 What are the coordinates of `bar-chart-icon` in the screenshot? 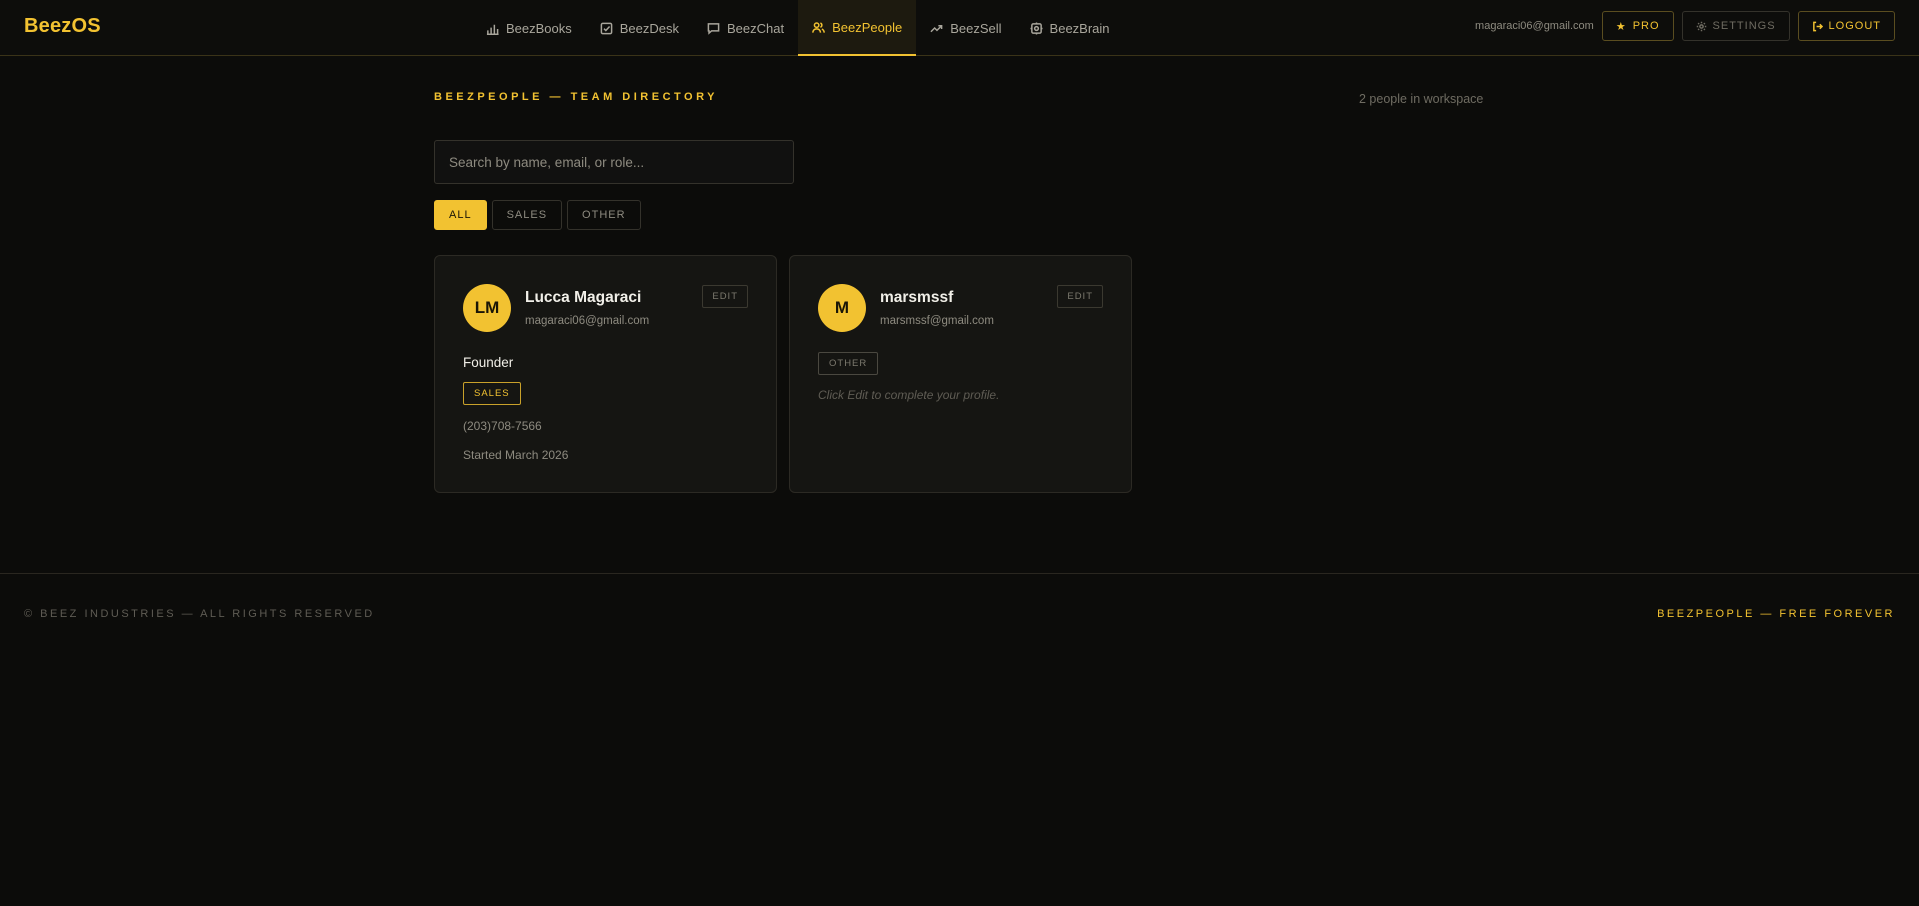 It's located at (492, 29).